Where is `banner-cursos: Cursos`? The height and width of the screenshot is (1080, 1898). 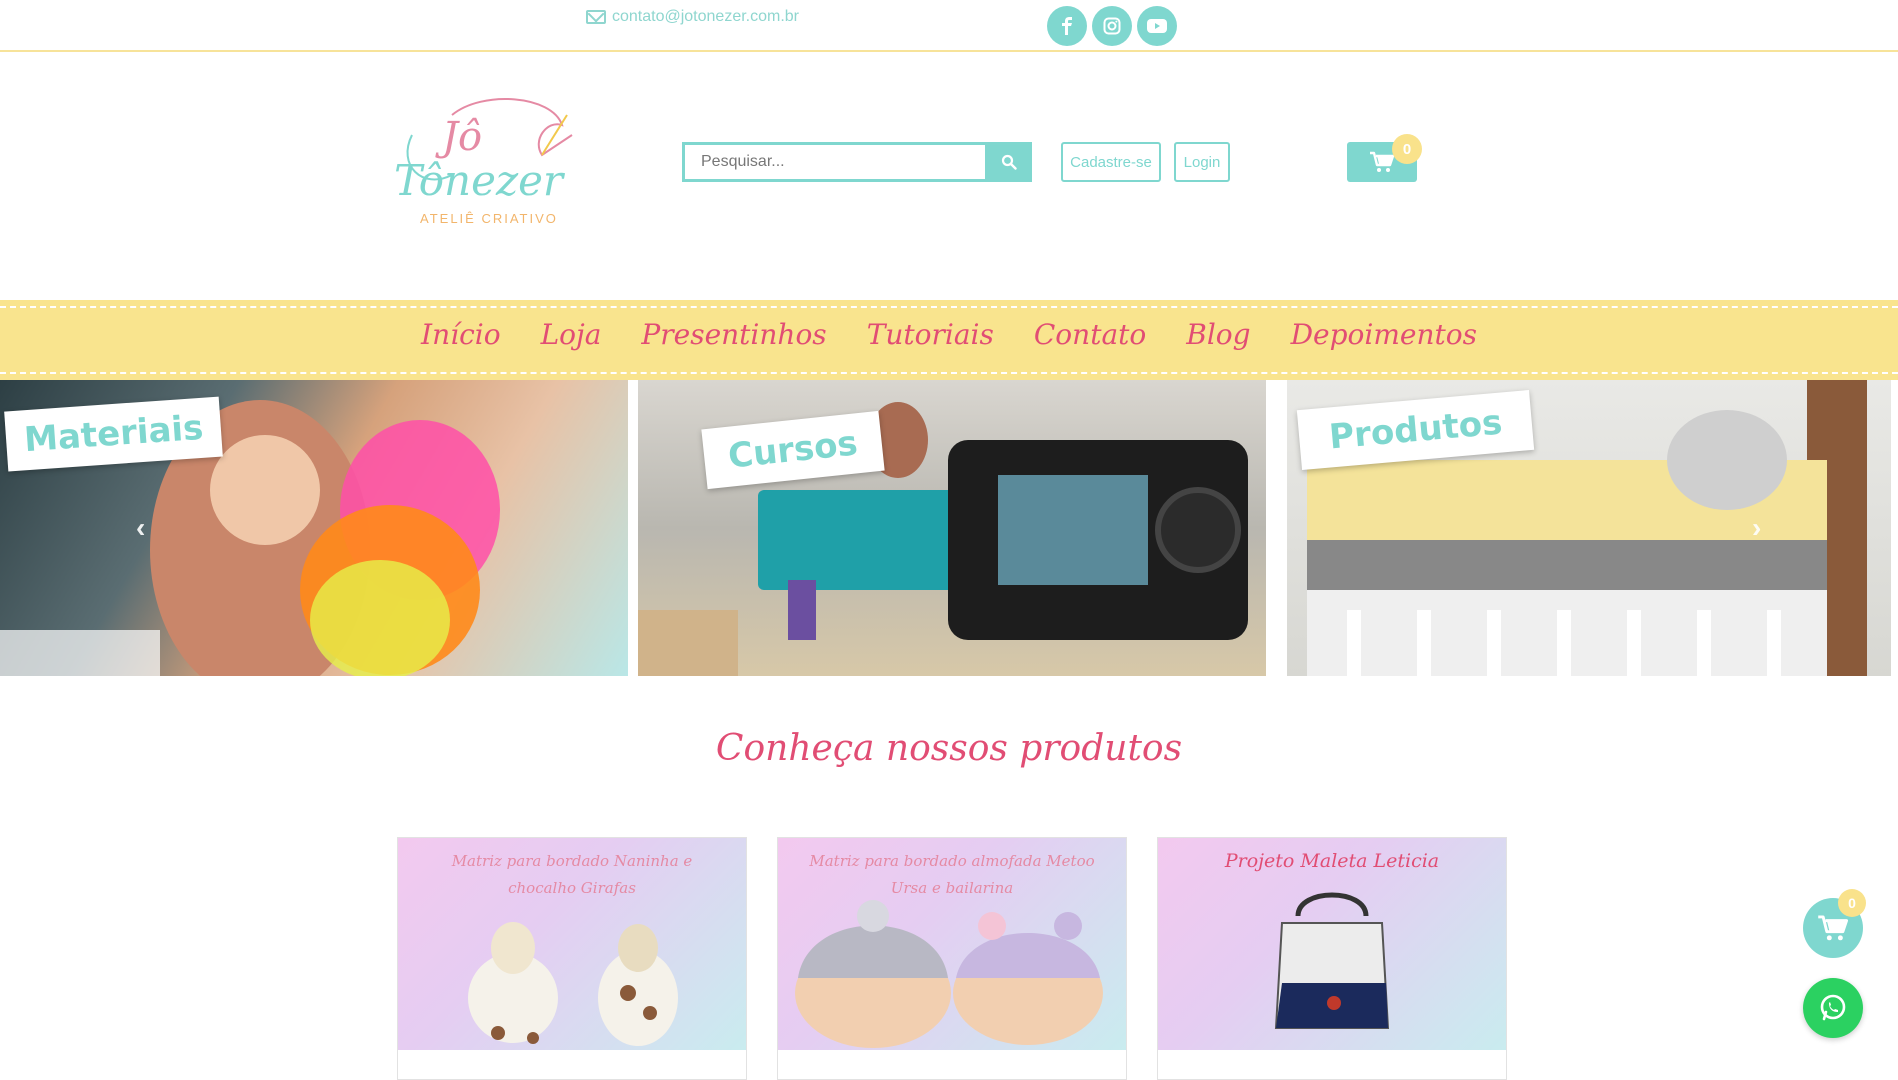
banner-cursos: Cursos is located at coordinates (952, 528).